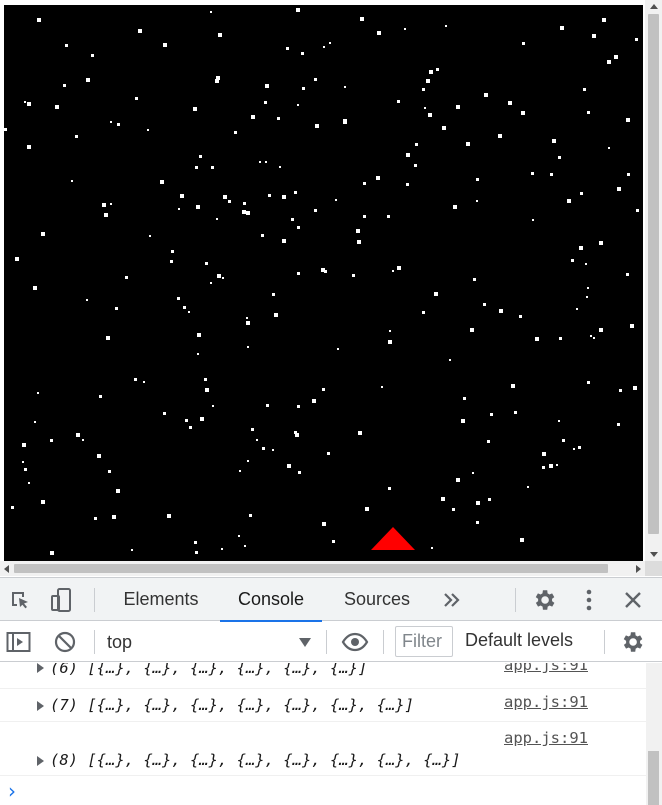  I want to click on vertical-scroll-thumb, so click(653, 274).